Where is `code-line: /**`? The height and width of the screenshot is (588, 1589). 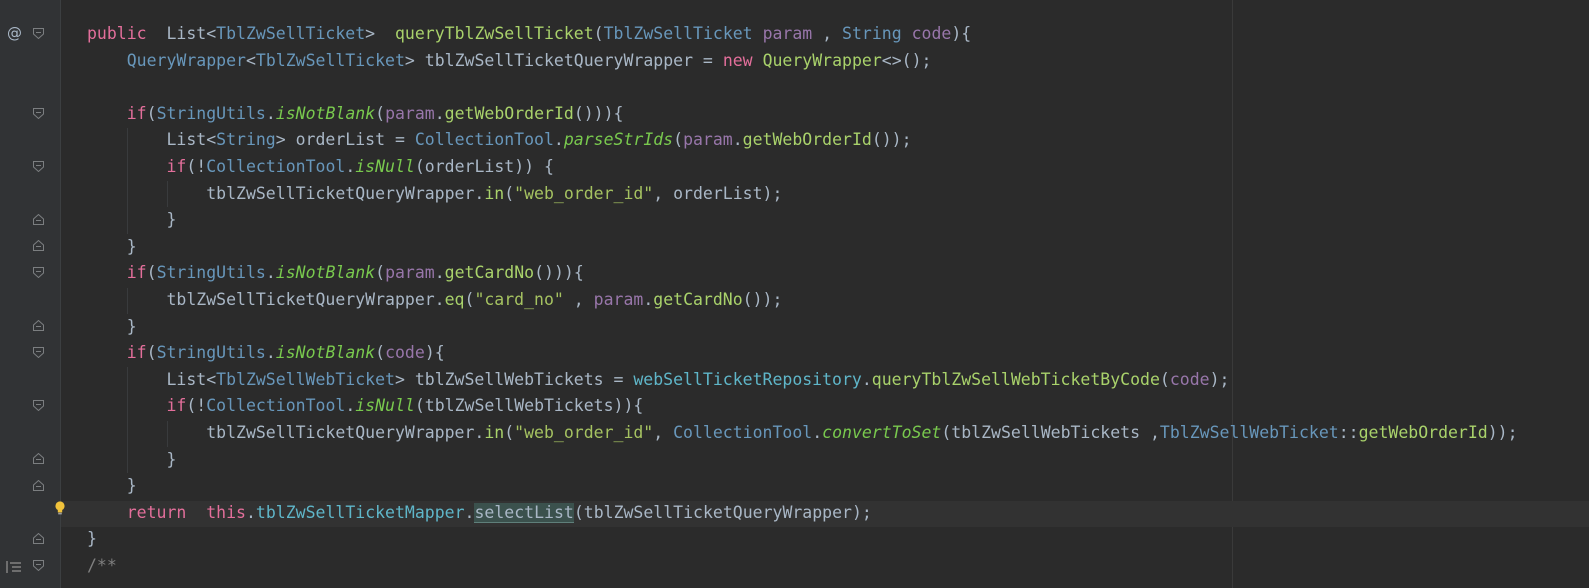 code-line: /** is located at coordinates (802, 566).